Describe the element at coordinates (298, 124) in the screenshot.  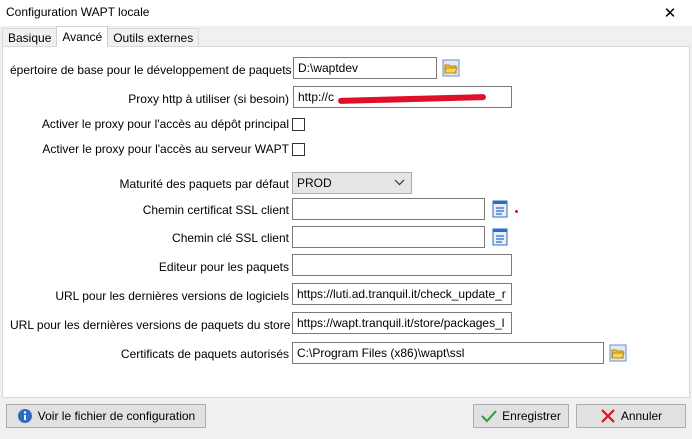
I see `proxy-repo-checkbox` at that location.